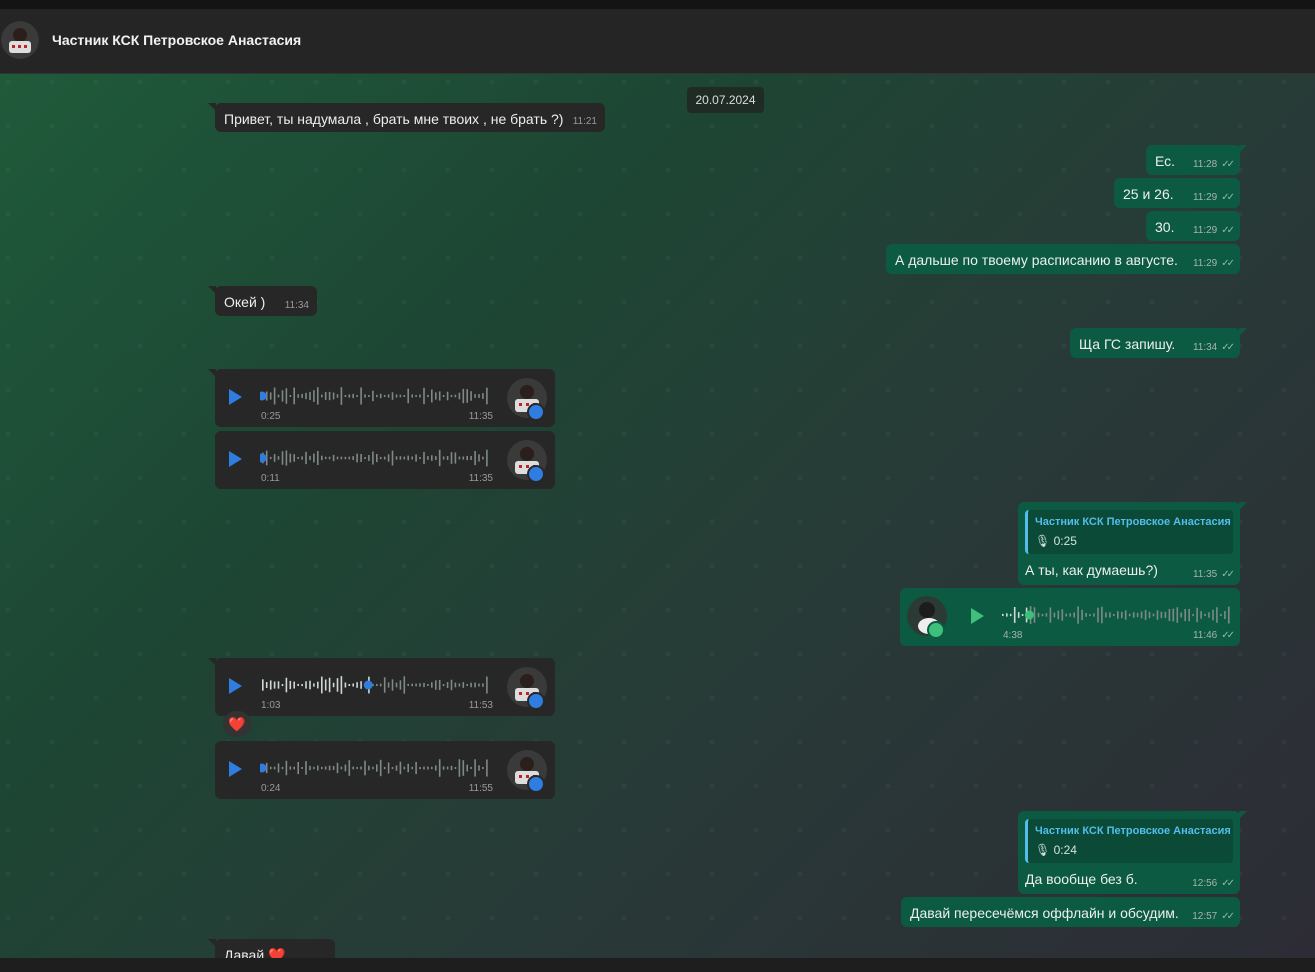 This screenshot has width=1315, height=972. What do you see at coordinates (657, 965) in the screenshot?
I see `composer-bar` at bounding box center [657, 965].